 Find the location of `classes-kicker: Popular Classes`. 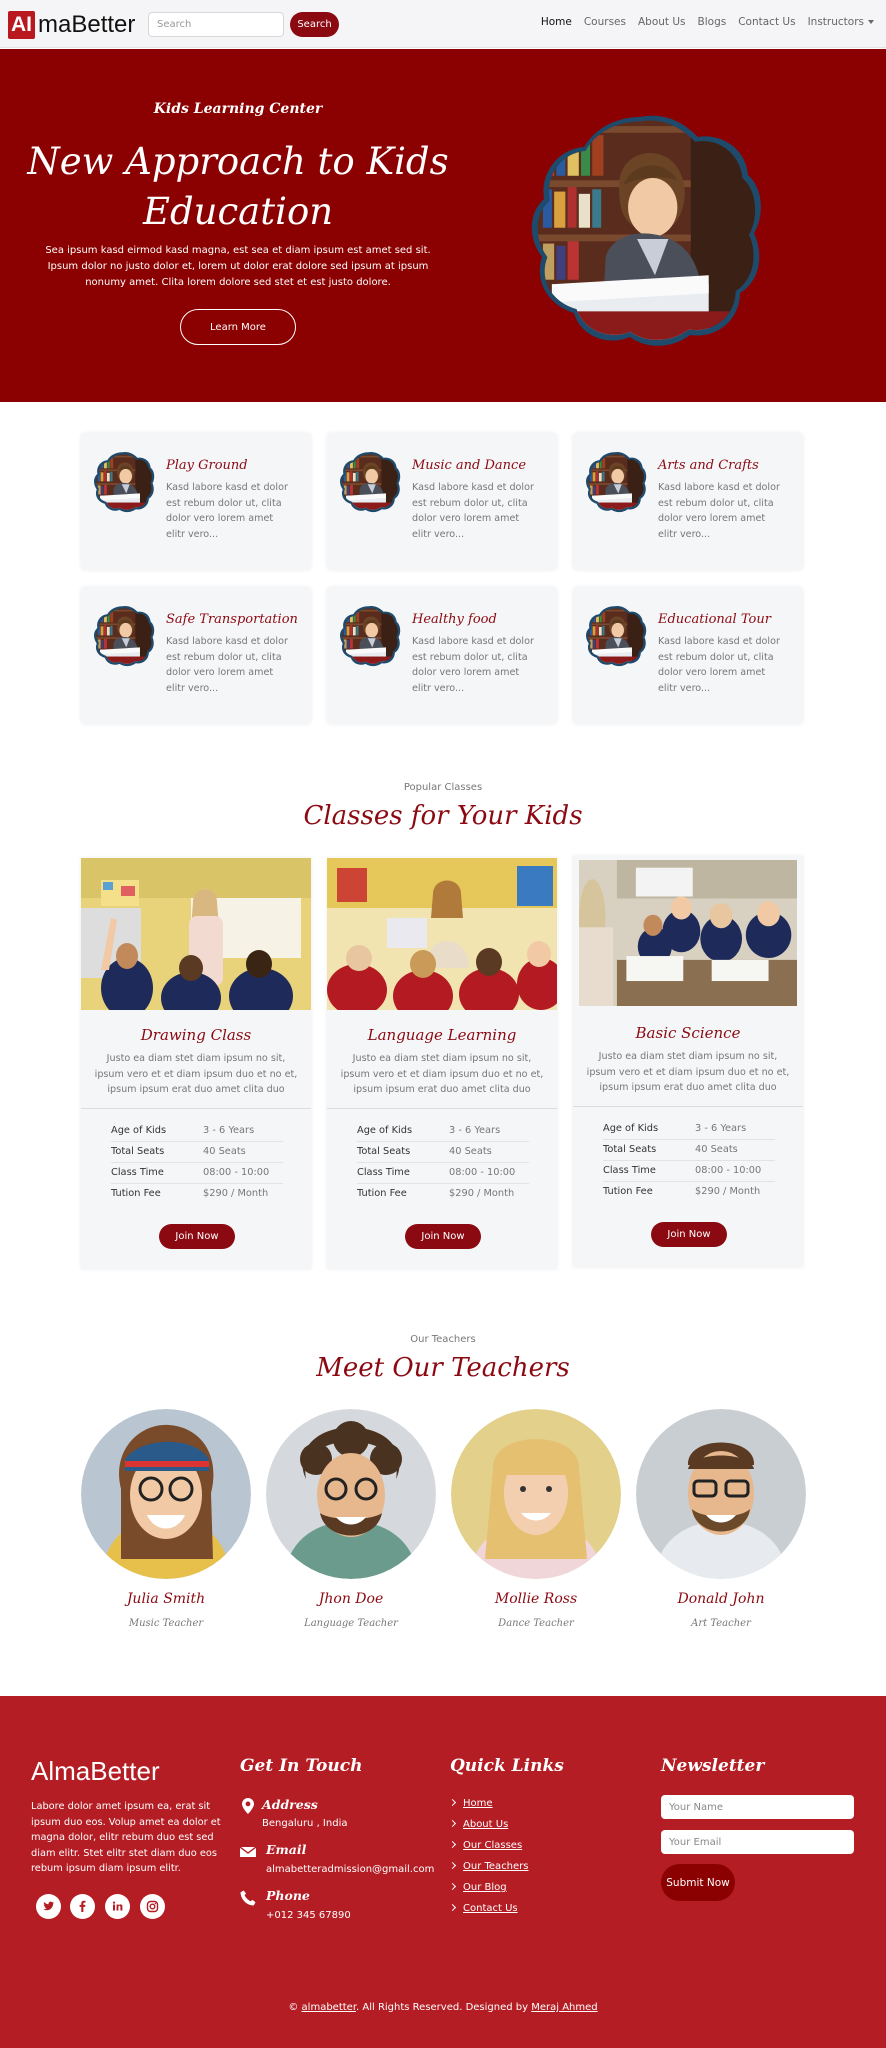

classes-kicker: Popular Classes is located at coordinates (443, 787).